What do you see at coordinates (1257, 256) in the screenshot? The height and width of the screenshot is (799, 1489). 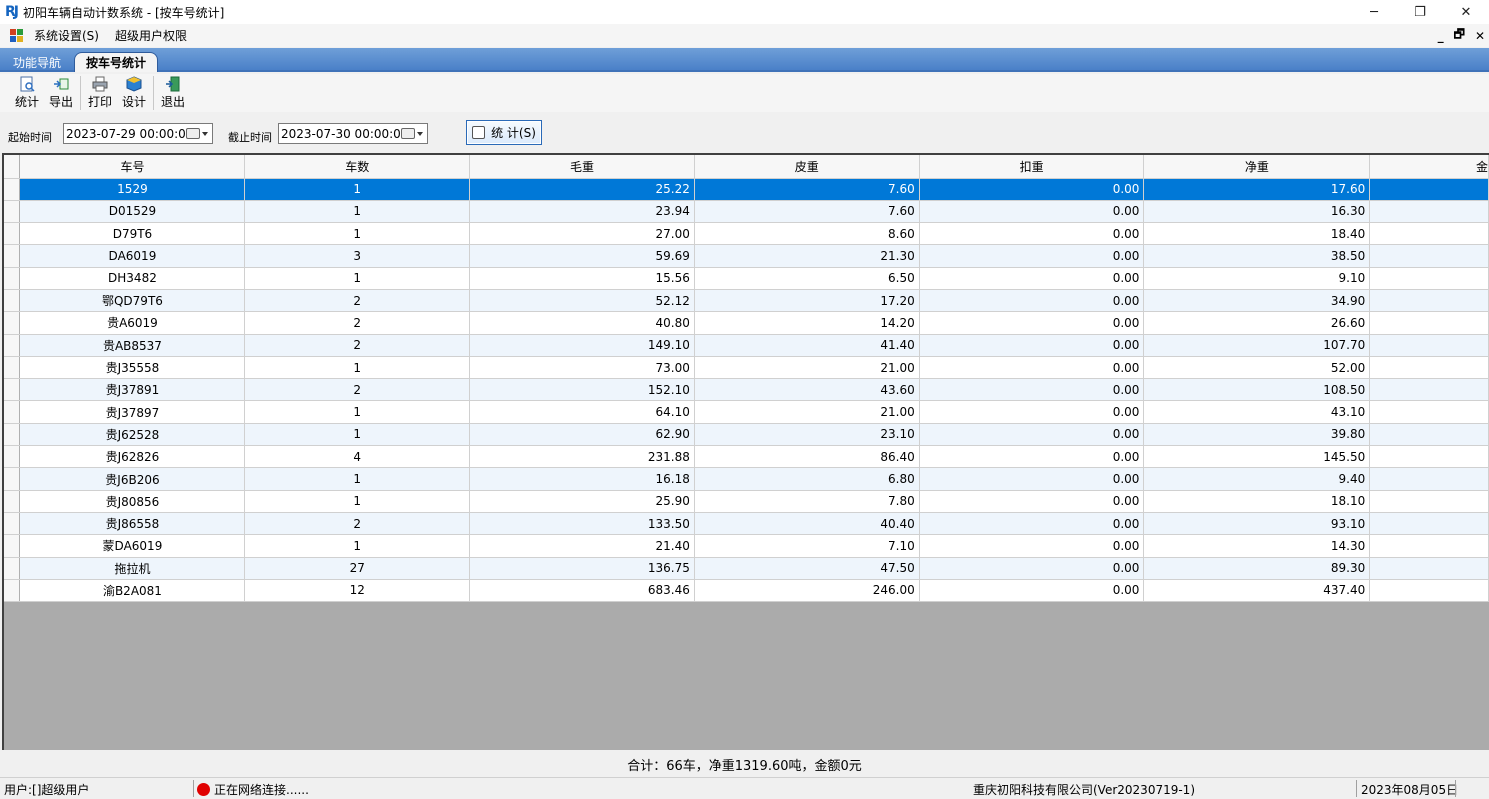 I see `cell-net: 38.50` at bounding box center [1257, 256].